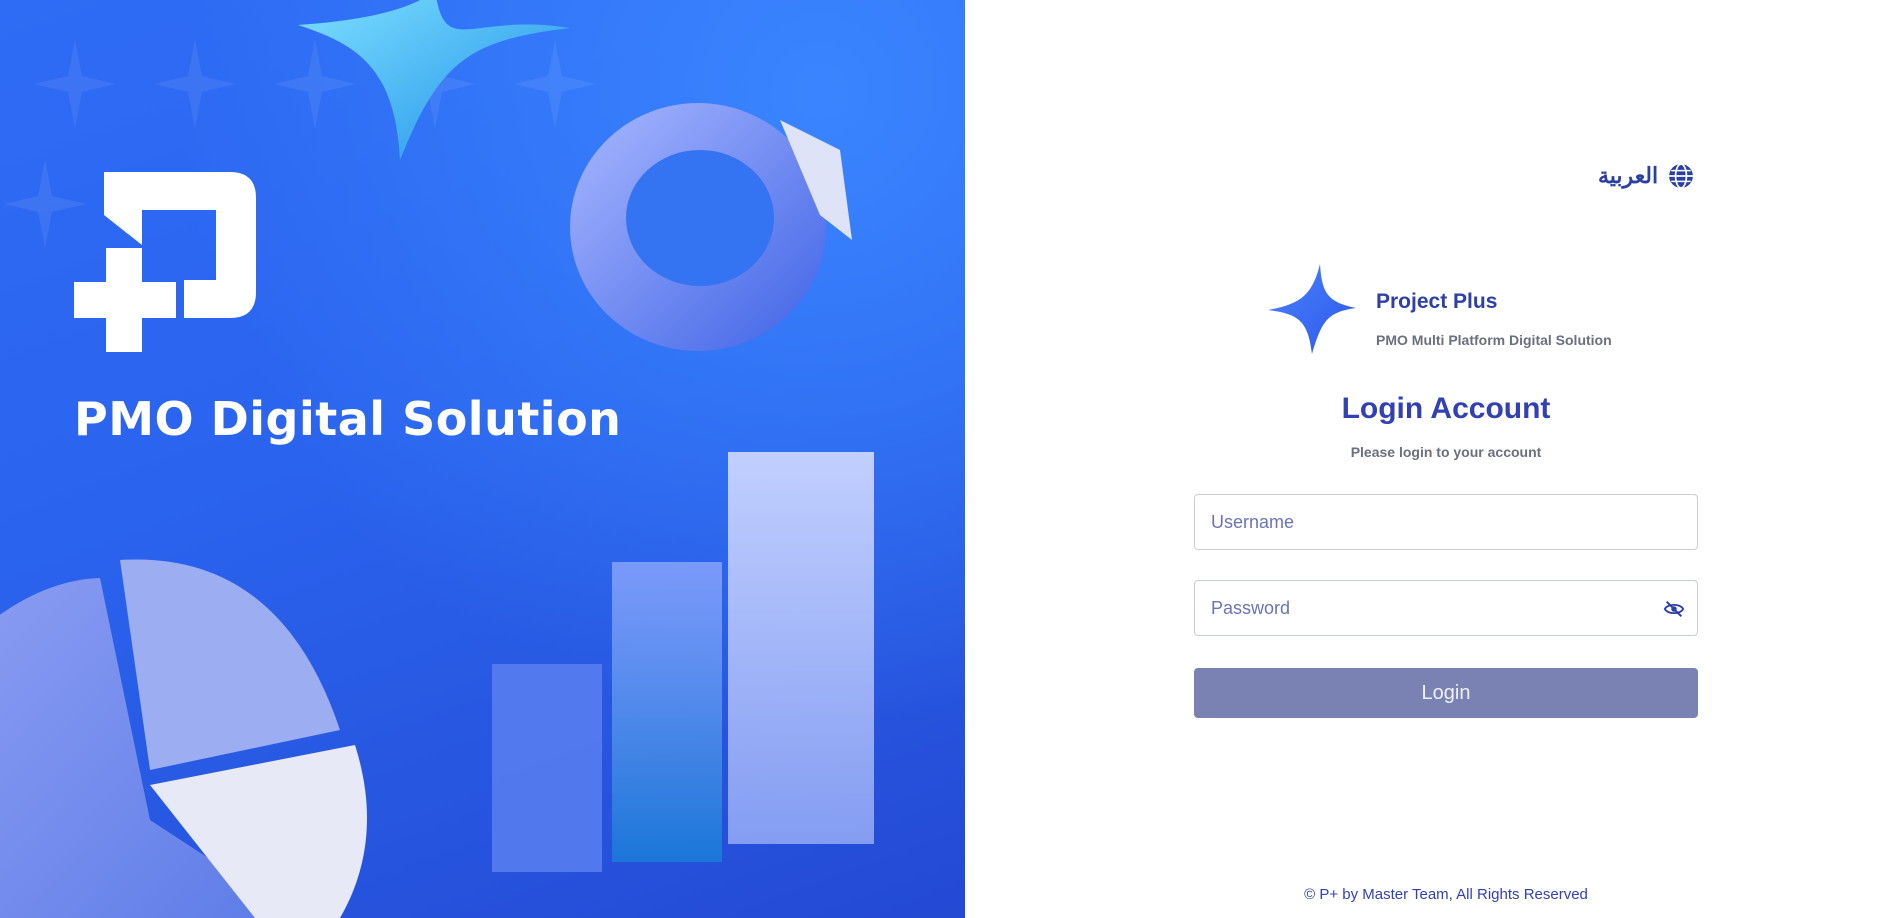  I want to click on username-input, so click(1446, 522).